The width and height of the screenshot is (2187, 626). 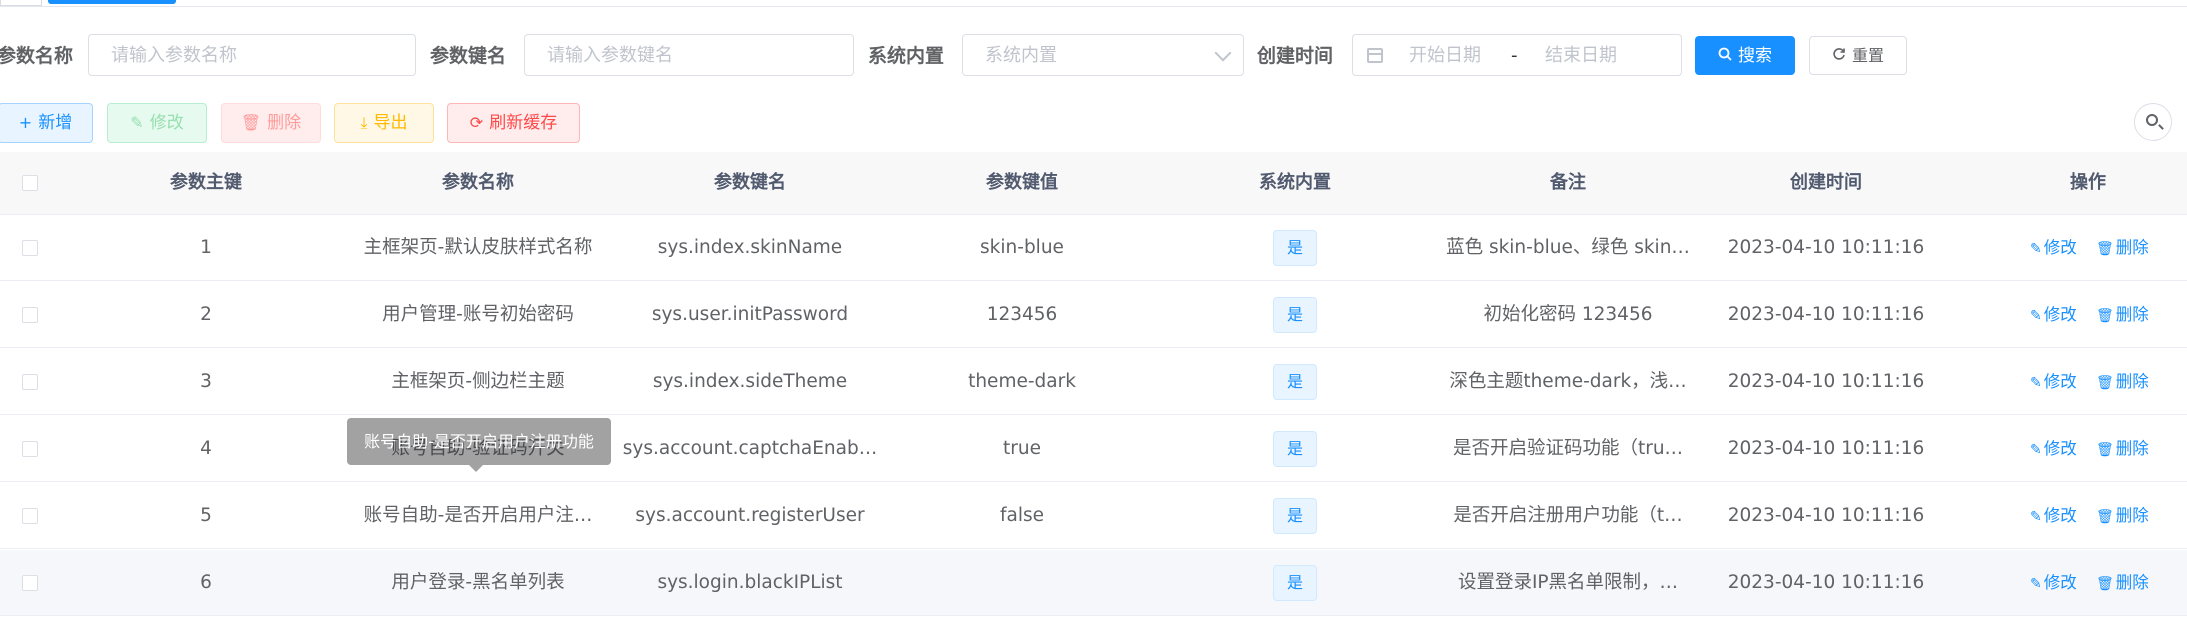 I want to click on delete-button-label: 删除, so click(x=284, y=123).